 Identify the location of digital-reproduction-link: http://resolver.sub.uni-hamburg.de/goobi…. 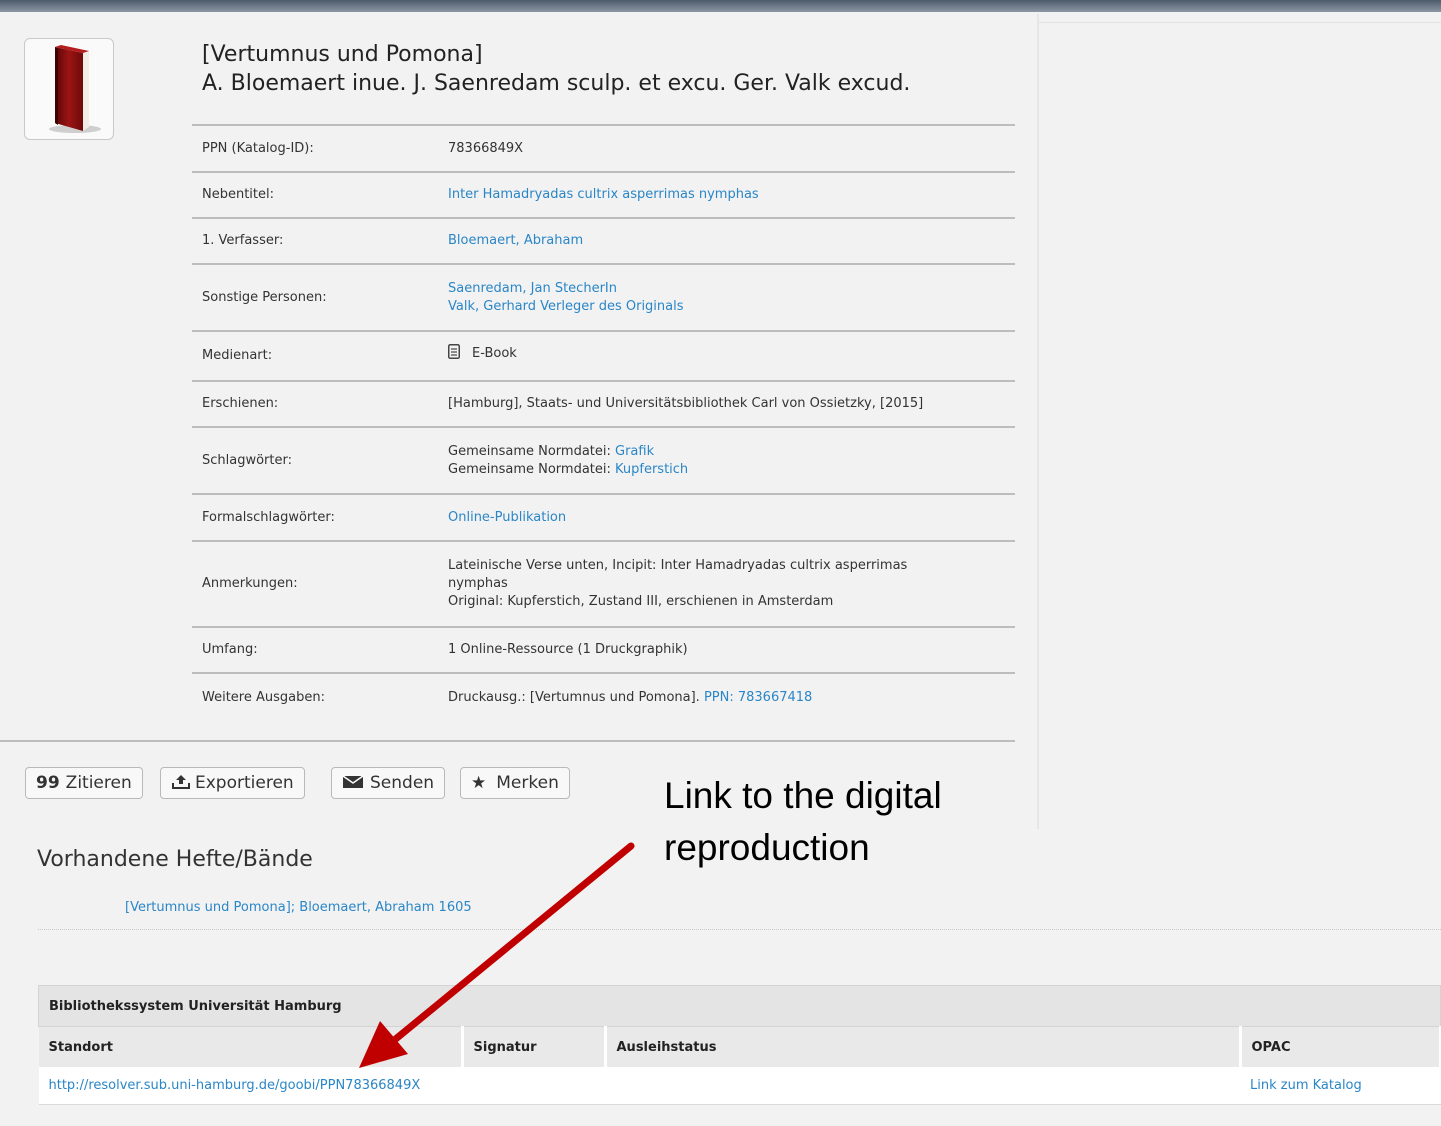
(235, 1085).